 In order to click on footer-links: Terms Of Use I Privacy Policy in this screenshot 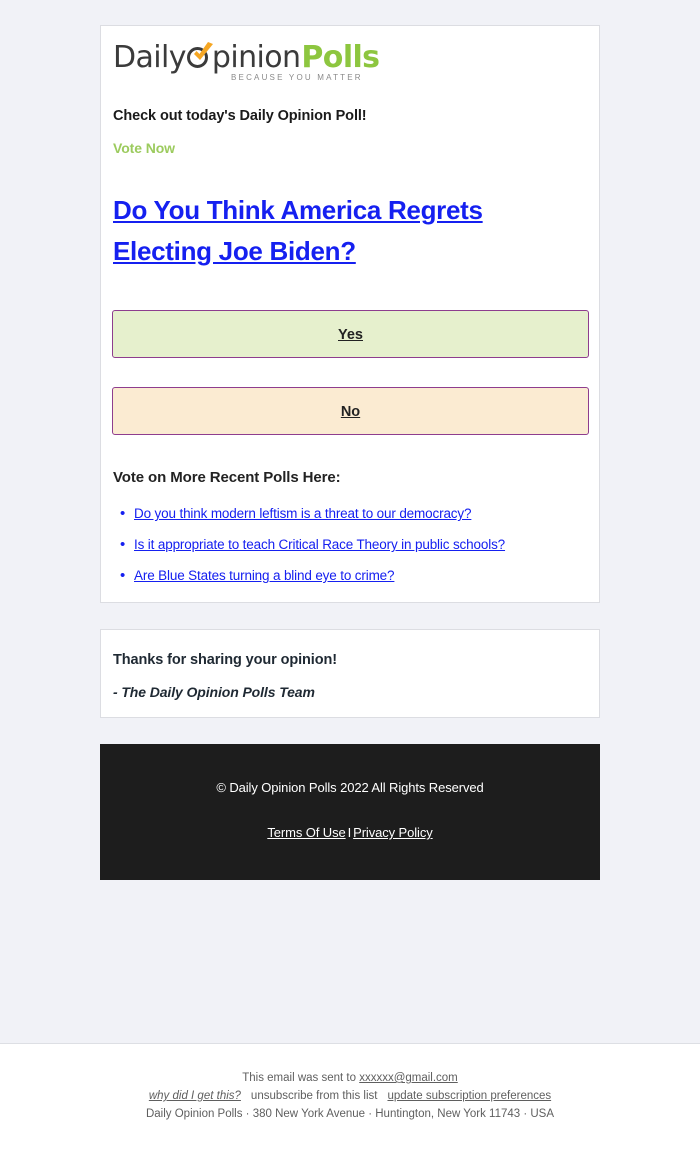, I will do `click(350, 832)`.